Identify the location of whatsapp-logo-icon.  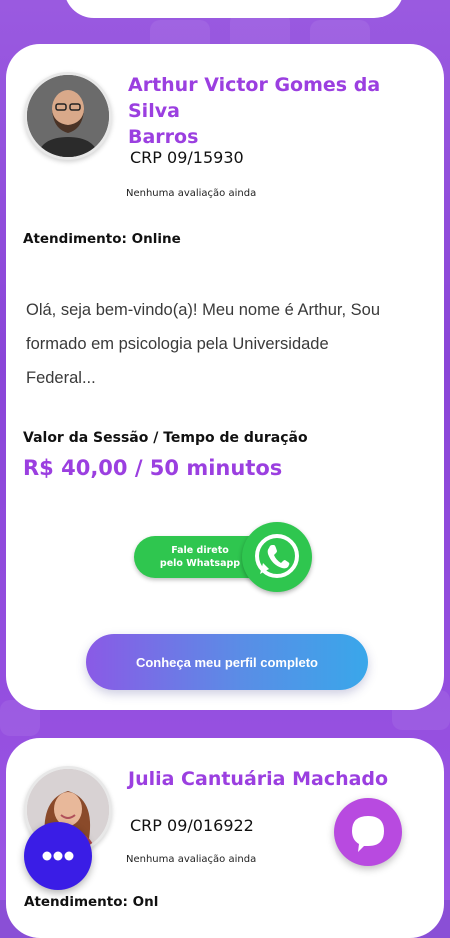
(277, 556).